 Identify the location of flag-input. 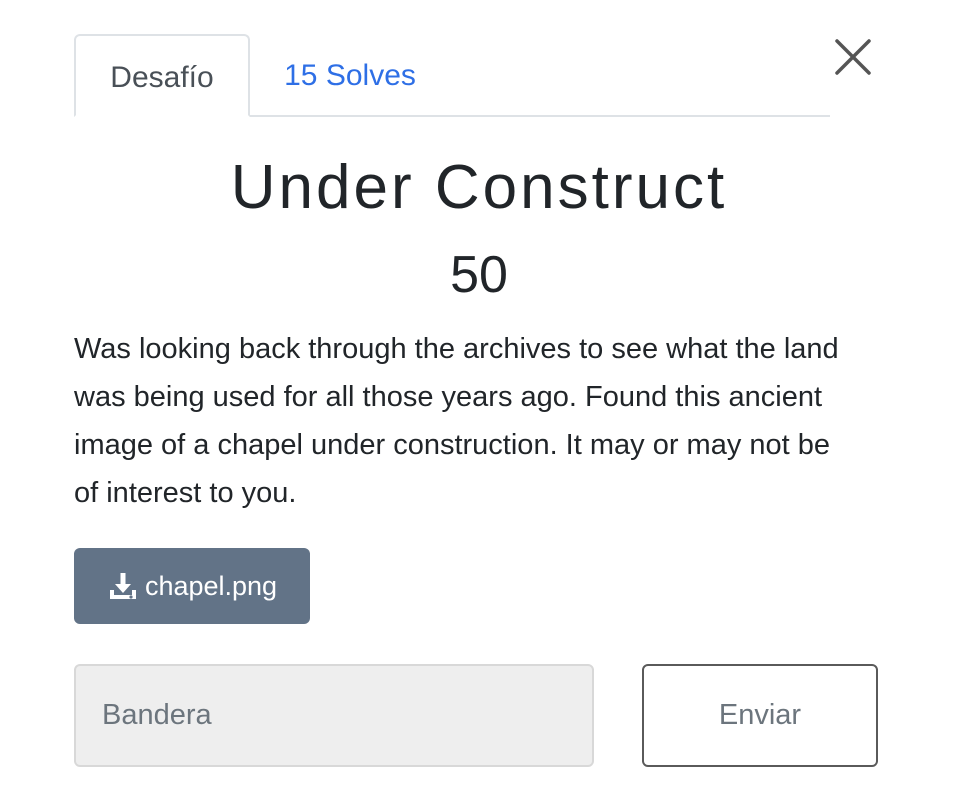
(334, 715).